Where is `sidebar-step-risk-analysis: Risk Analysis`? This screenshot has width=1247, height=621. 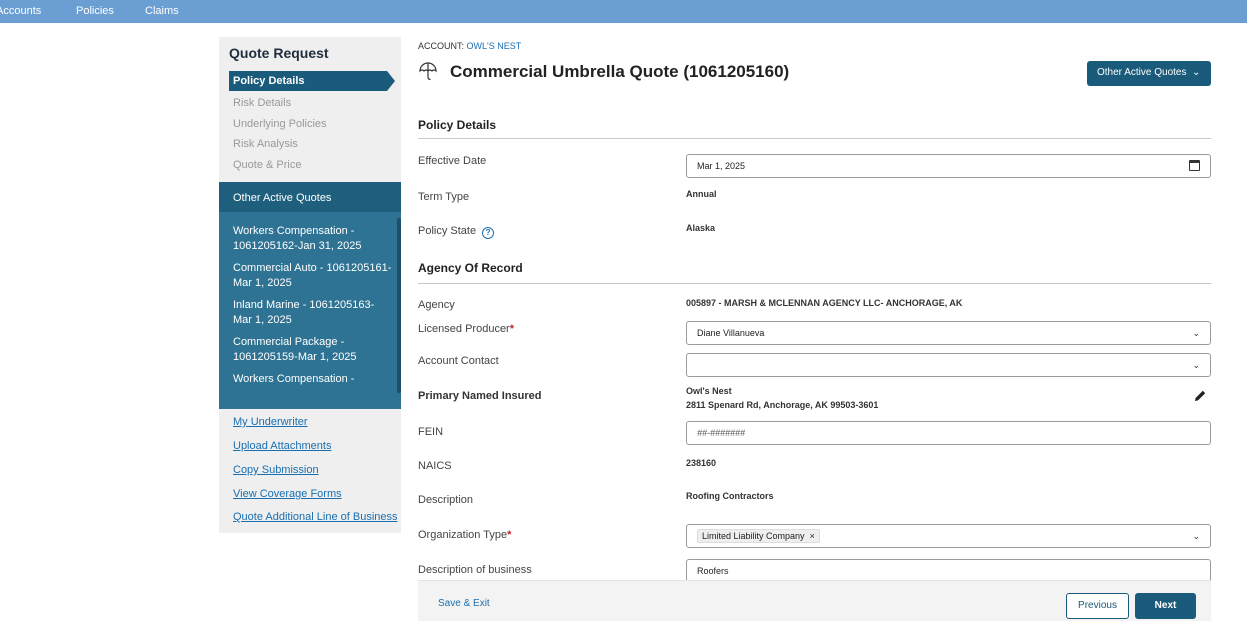 sidebar-step-risk-analysis: Risk Analysis is located at coordinates (265, 144).